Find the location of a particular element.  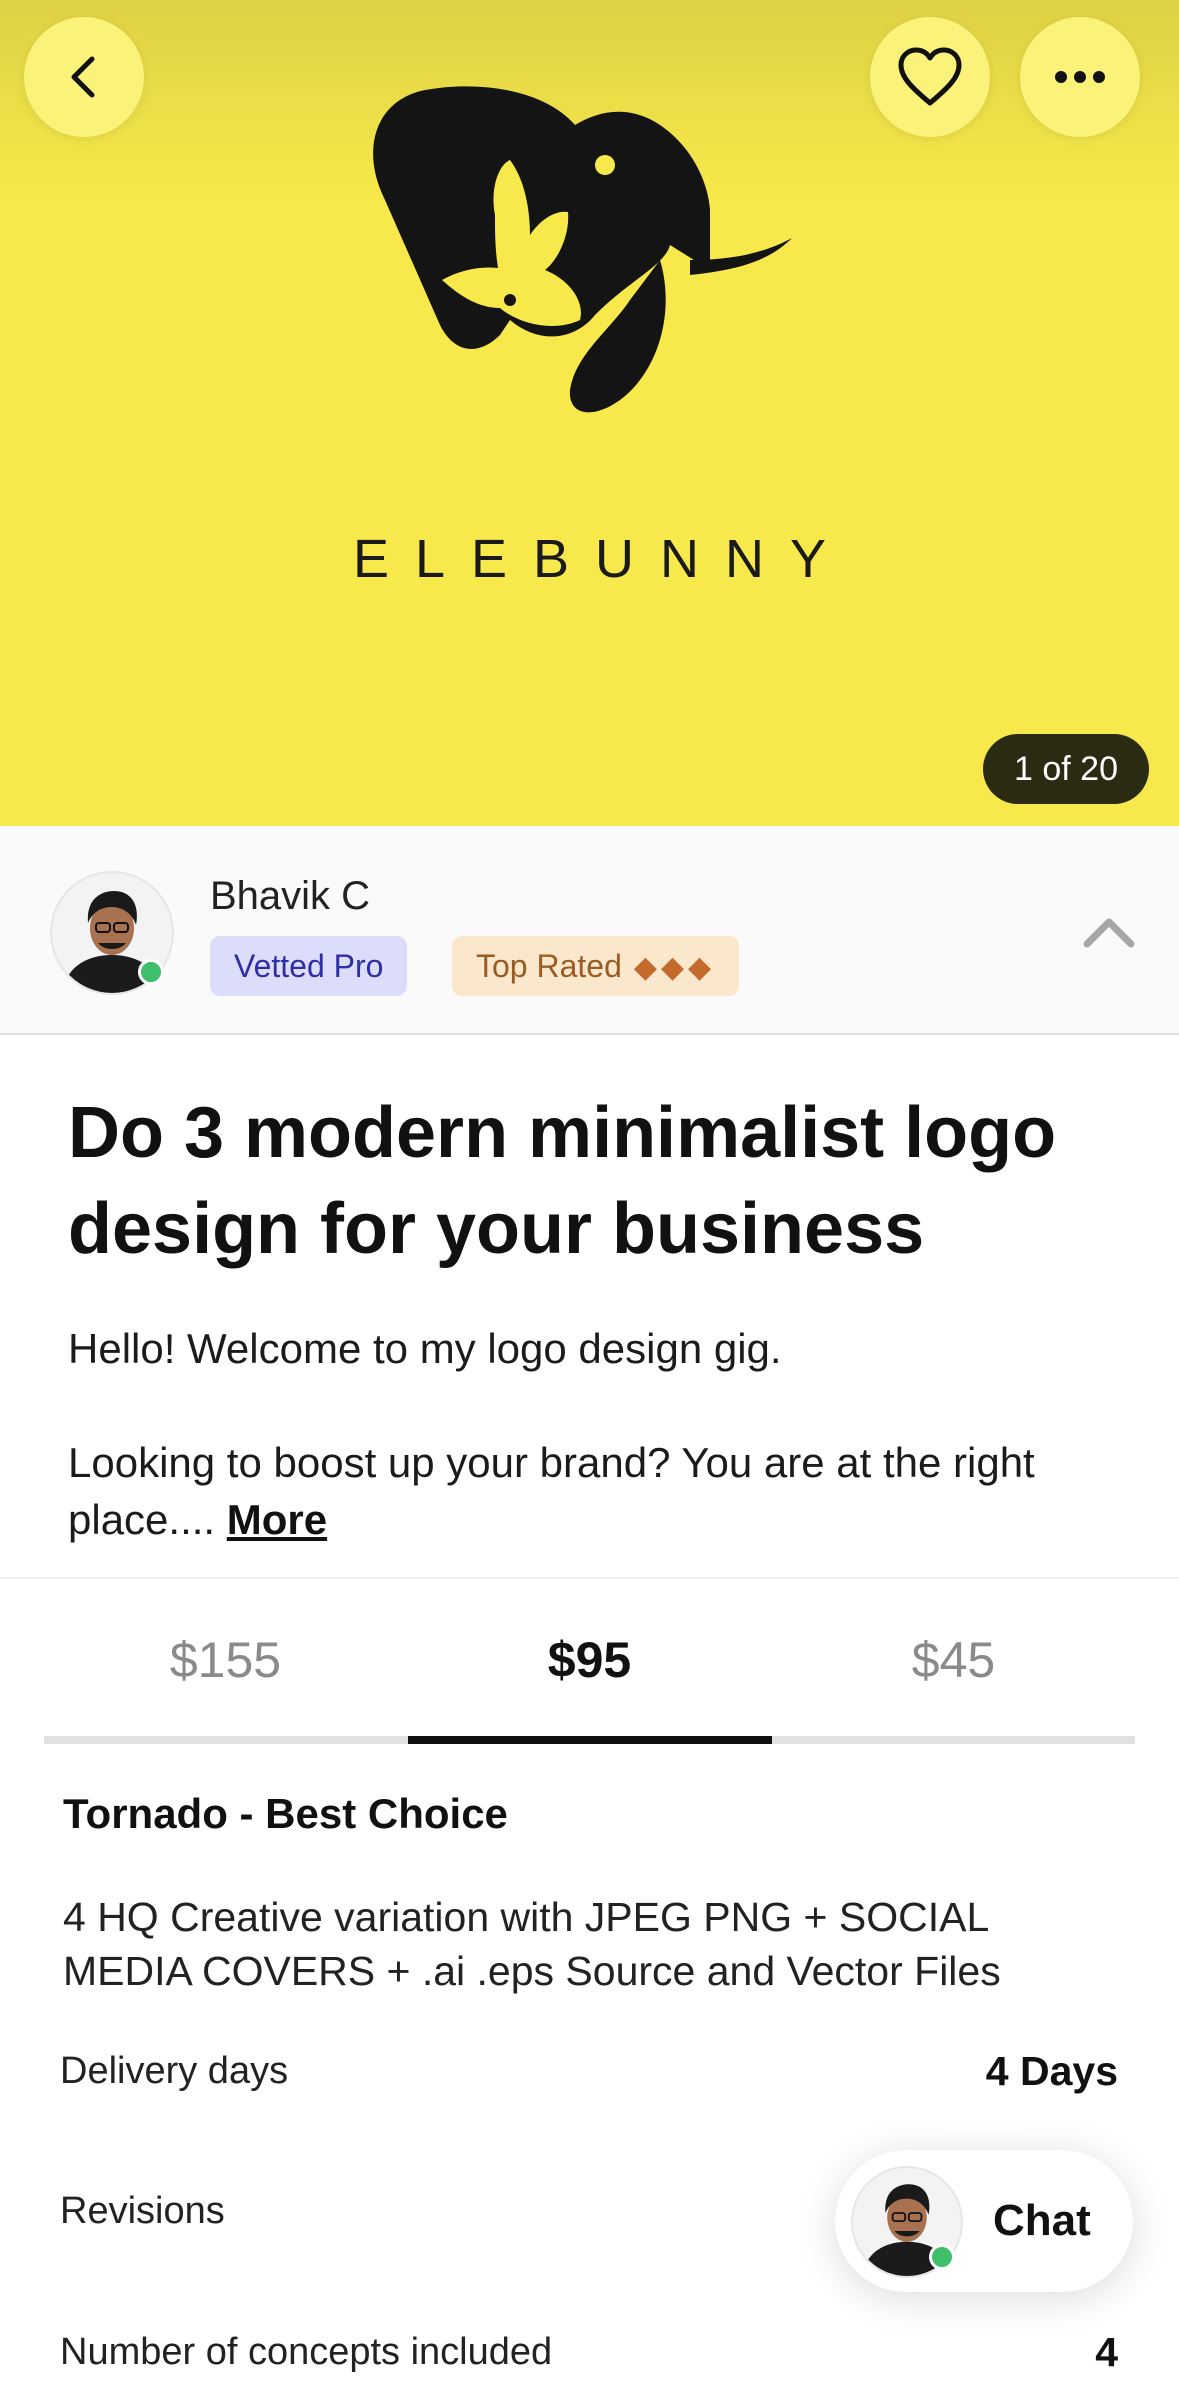

row-label: Delivery days is located at coordinates (174, 2071).